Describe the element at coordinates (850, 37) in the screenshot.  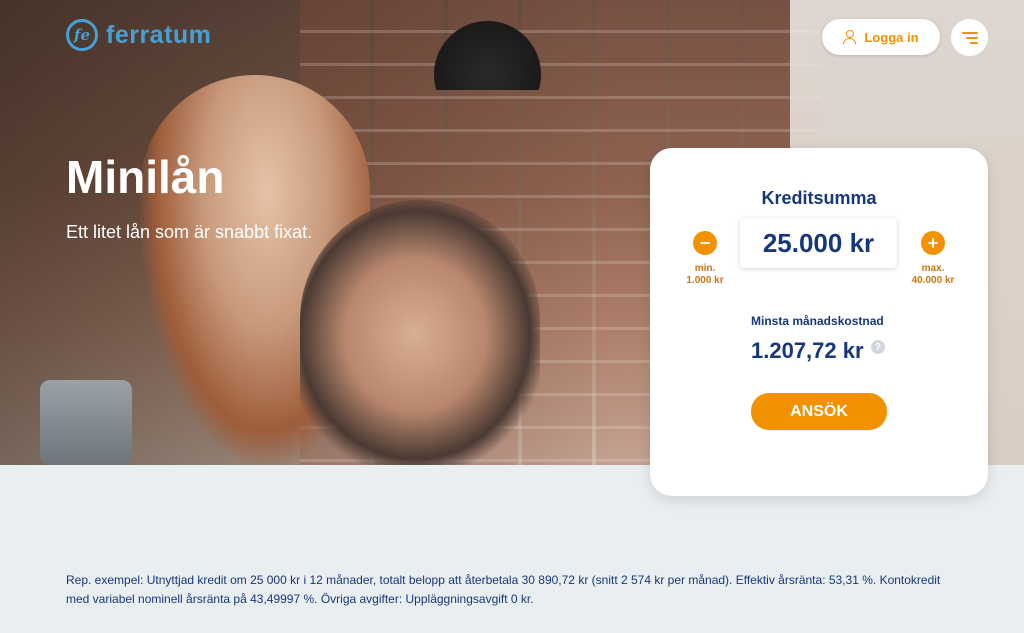
I see `user-icon` at that location.